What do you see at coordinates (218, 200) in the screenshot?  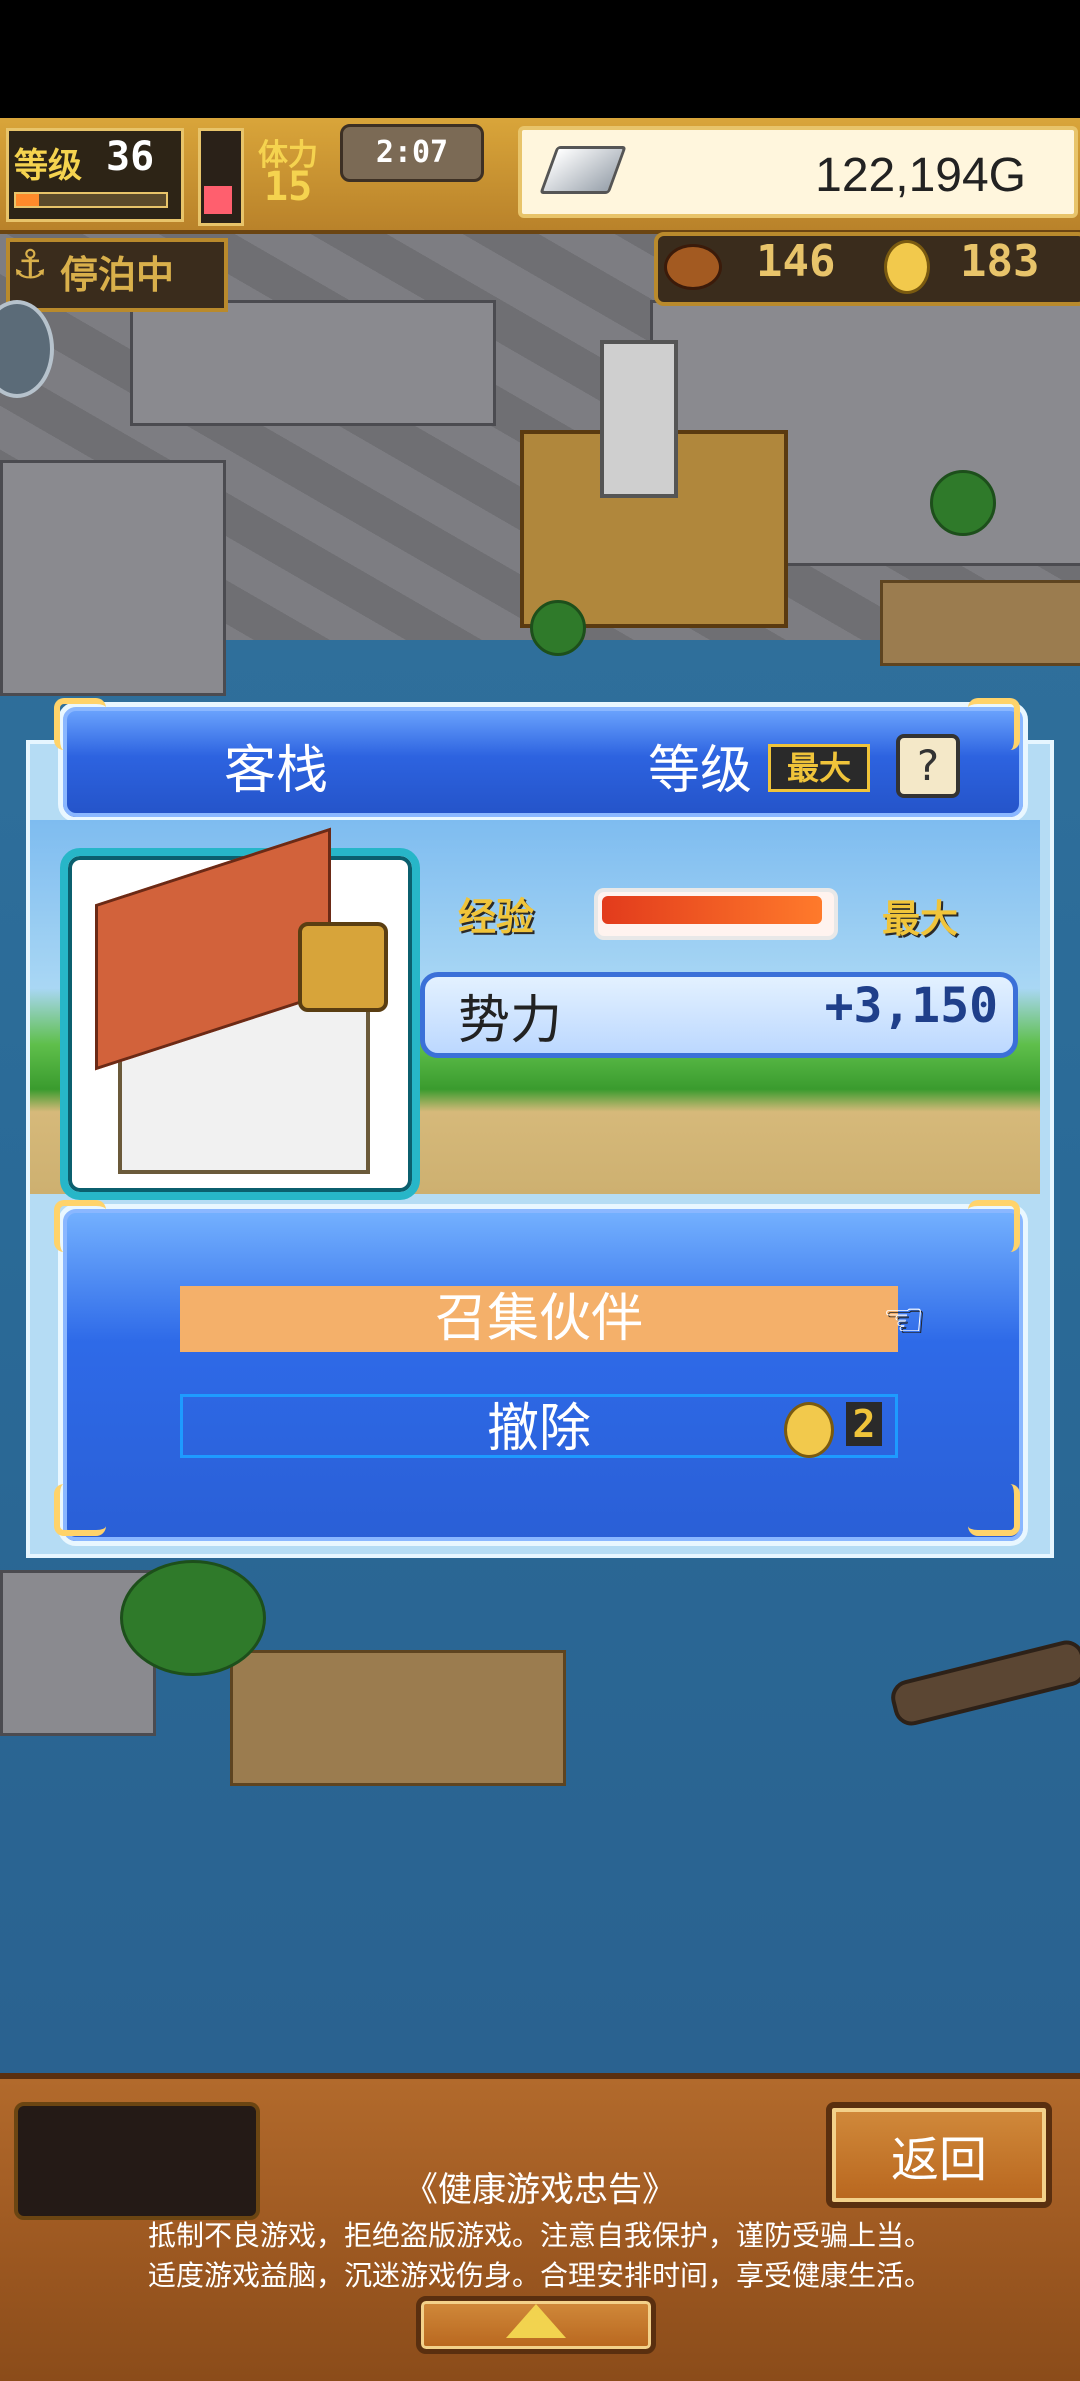 I see `stamina-gauge-fill` at bounding box center [218, 200].